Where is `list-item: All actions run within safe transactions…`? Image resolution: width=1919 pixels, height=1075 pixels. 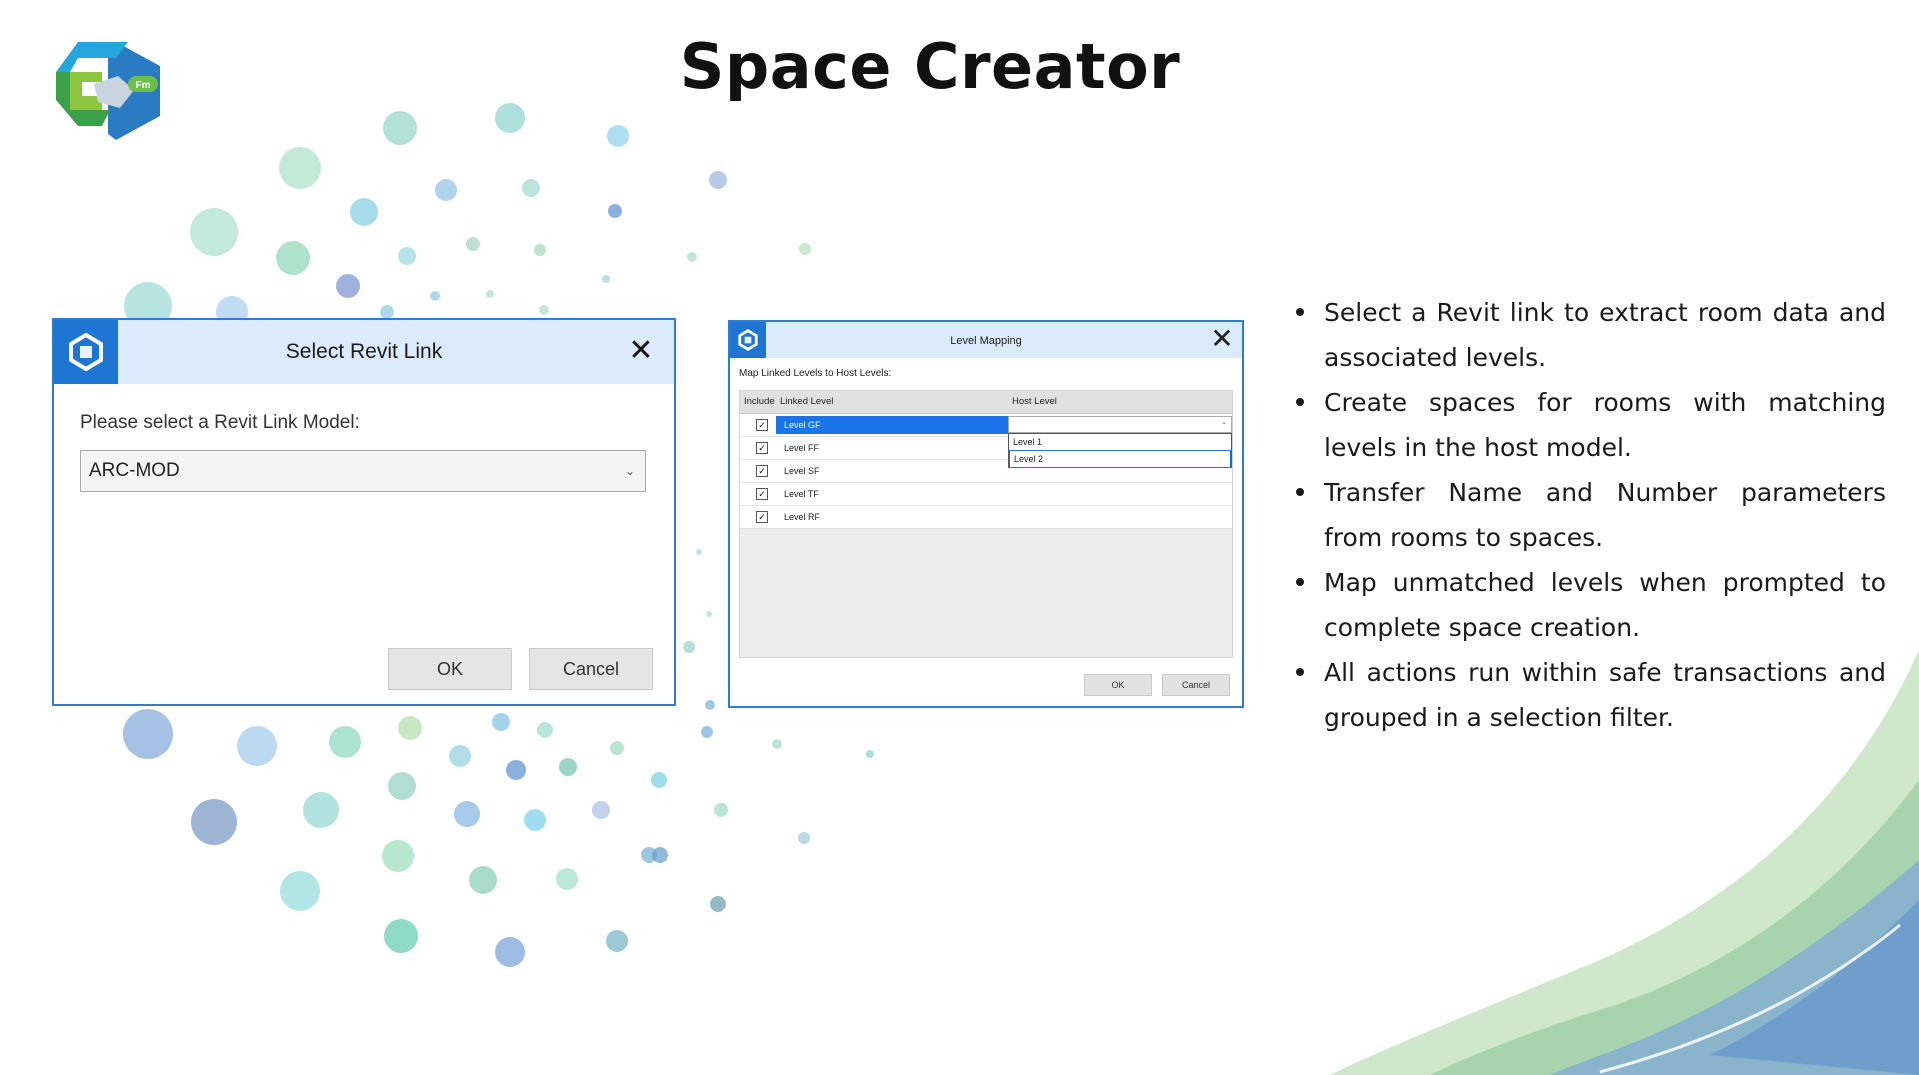
list-item: All actions run within safe transactions… is located at coordinates (1591, 695).